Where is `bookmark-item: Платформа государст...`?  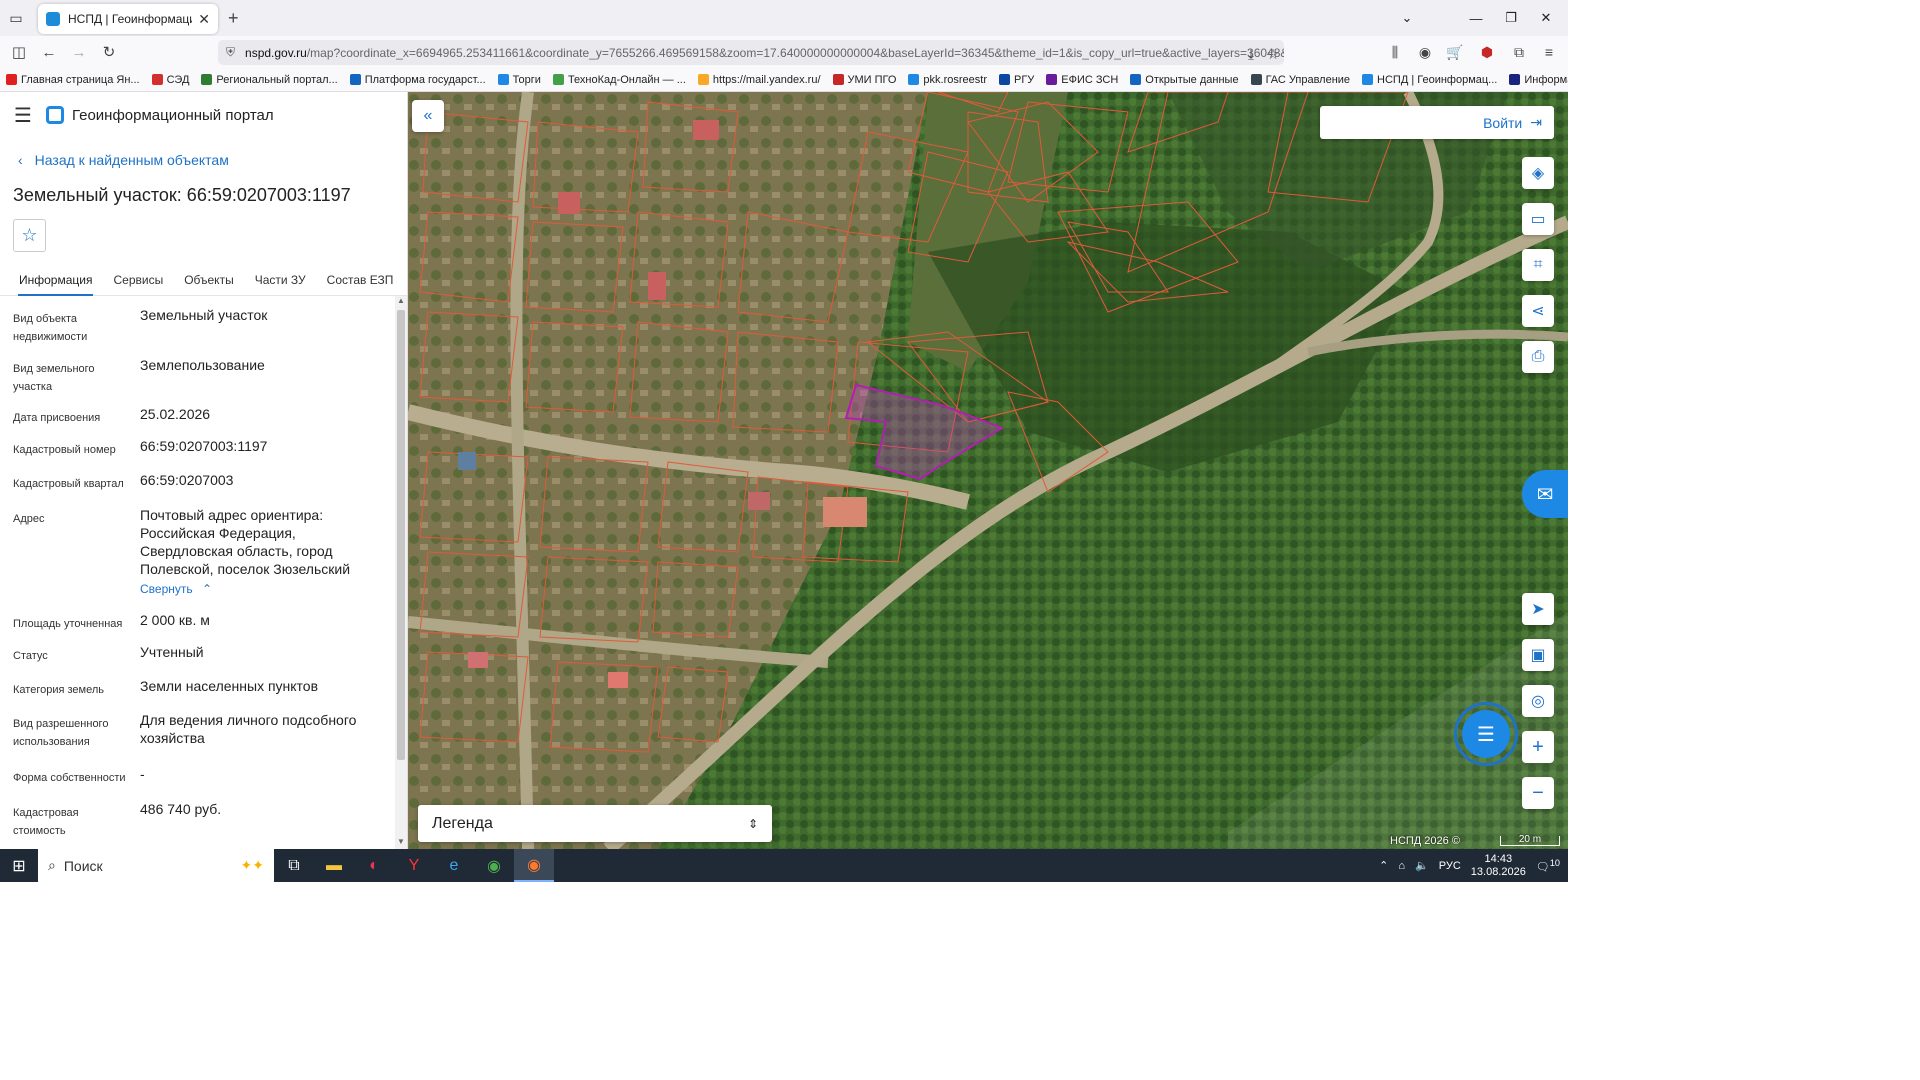 bookmark-item: Платформа государст... is located at coordinates (417, 79).